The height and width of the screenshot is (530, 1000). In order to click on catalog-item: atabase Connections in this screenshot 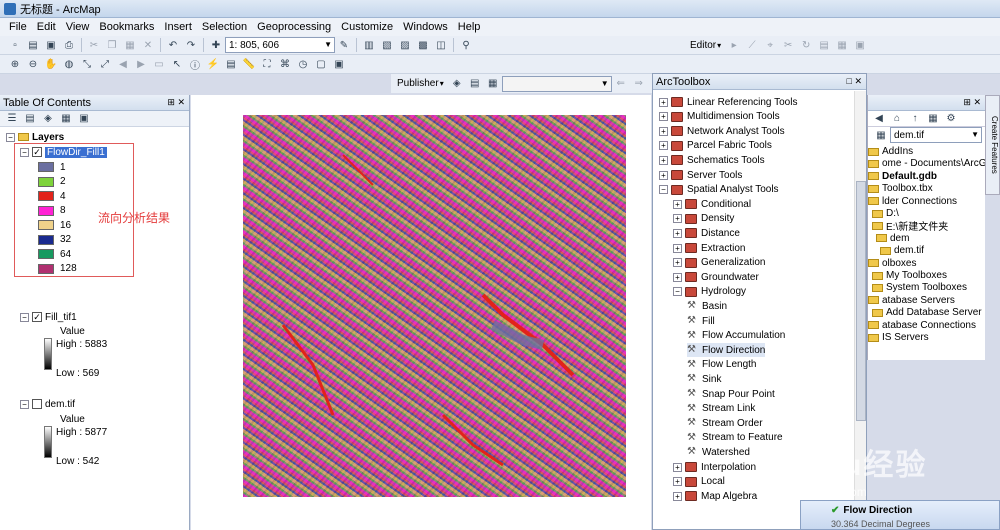, I will do `click(922, 325)`.